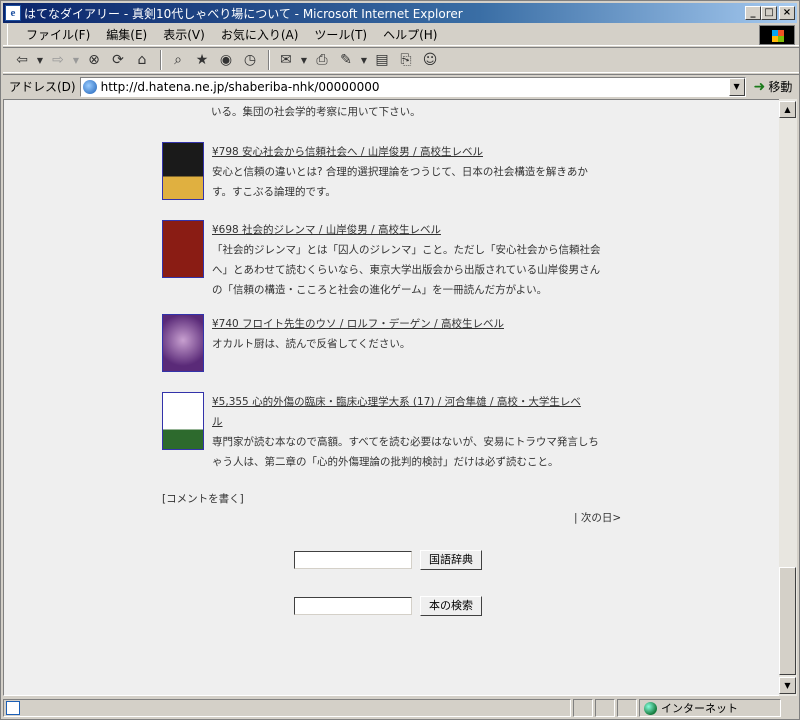  Describe the element at coordinates (787, 109) in the screenshot. I see `scroll-up-icon: ▲` at that location.